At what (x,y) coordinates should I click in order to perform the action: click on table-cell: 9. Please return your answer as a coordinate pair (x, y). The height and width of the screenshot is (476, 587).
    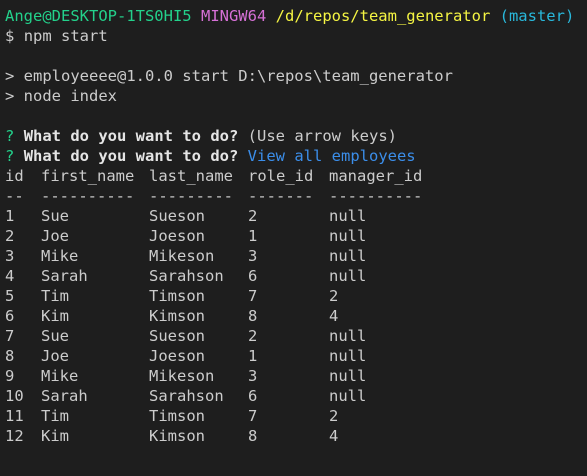
    Looking at the image, I should click on (10, 376).